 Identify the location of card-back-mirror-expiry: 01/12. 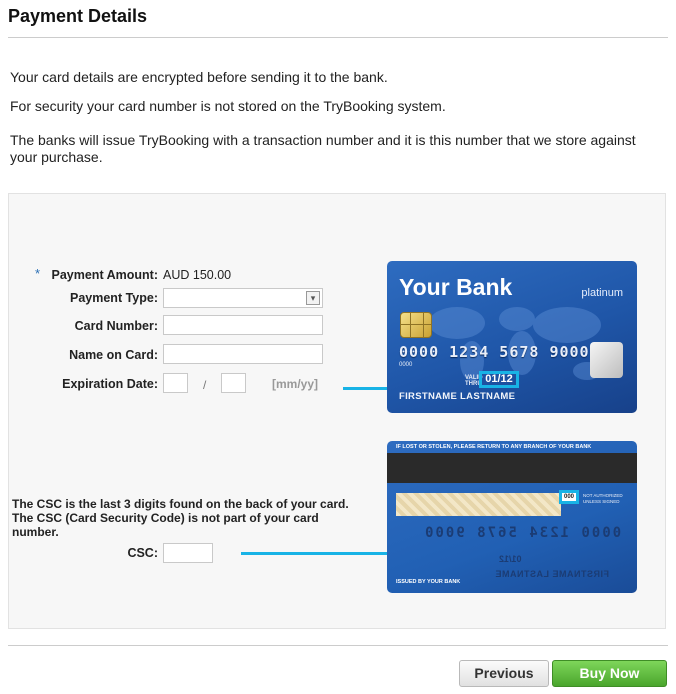
(510, 559).